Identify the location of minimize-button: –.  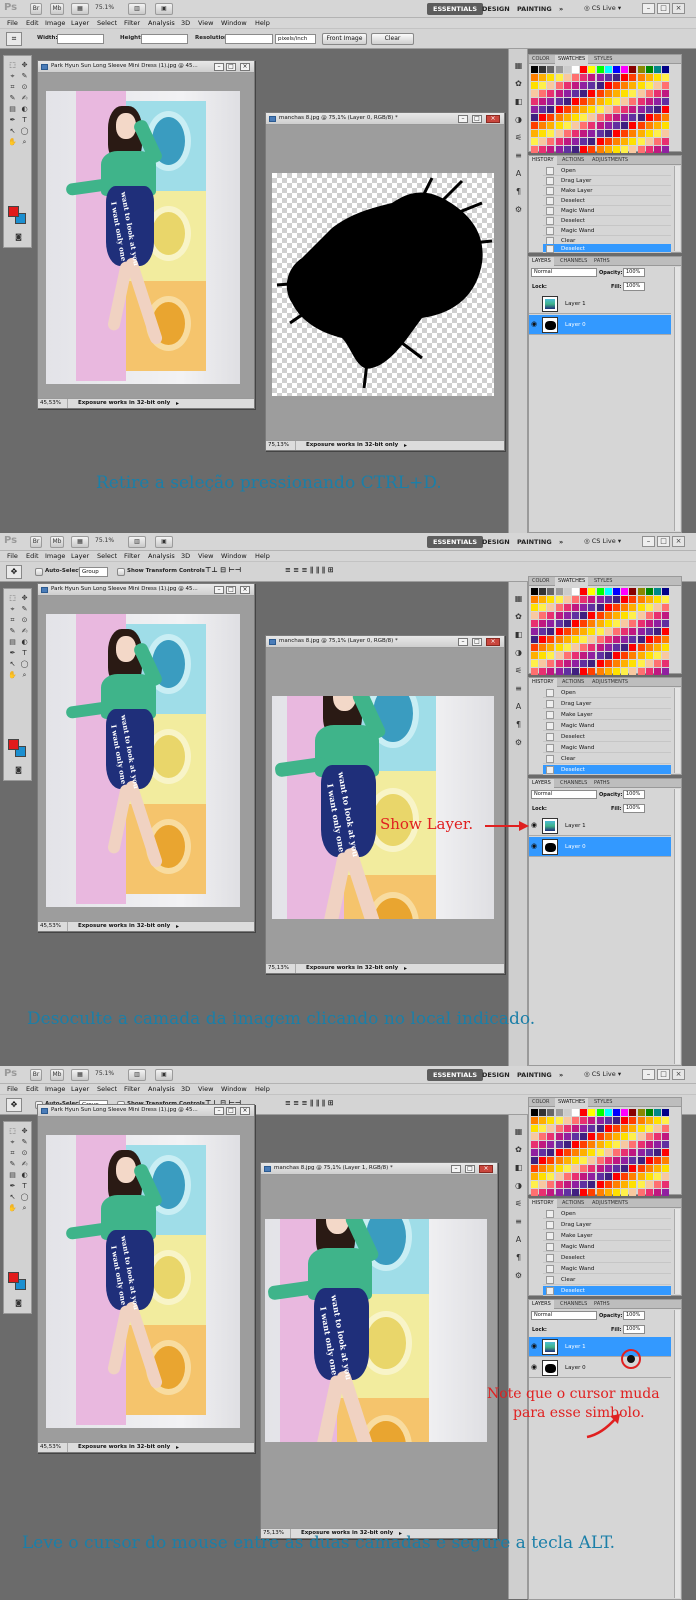
(648, 8).